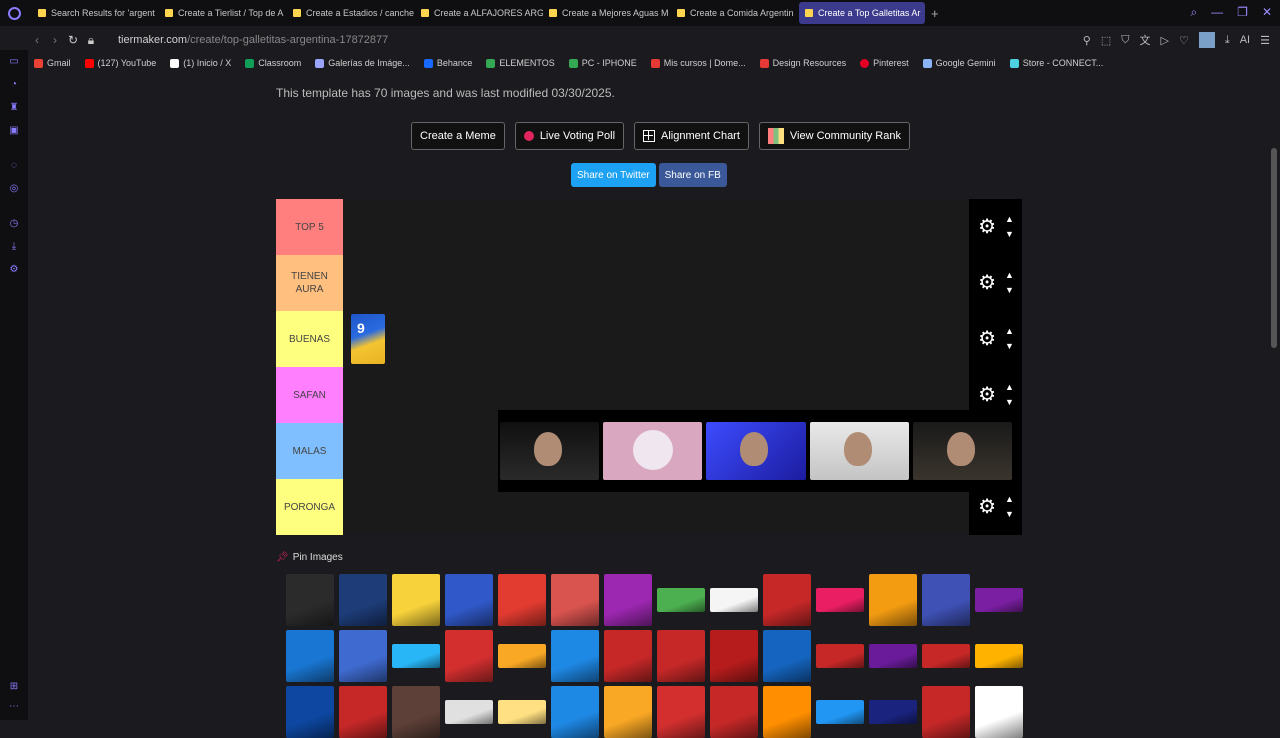  I want to click on downloads-icon: ⤓, so click(14, 246).